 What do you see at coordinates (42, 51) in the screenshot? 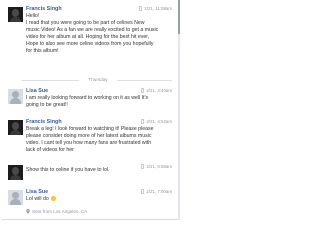
I see `message-line: for this album!` at bounding box center [42, 51].